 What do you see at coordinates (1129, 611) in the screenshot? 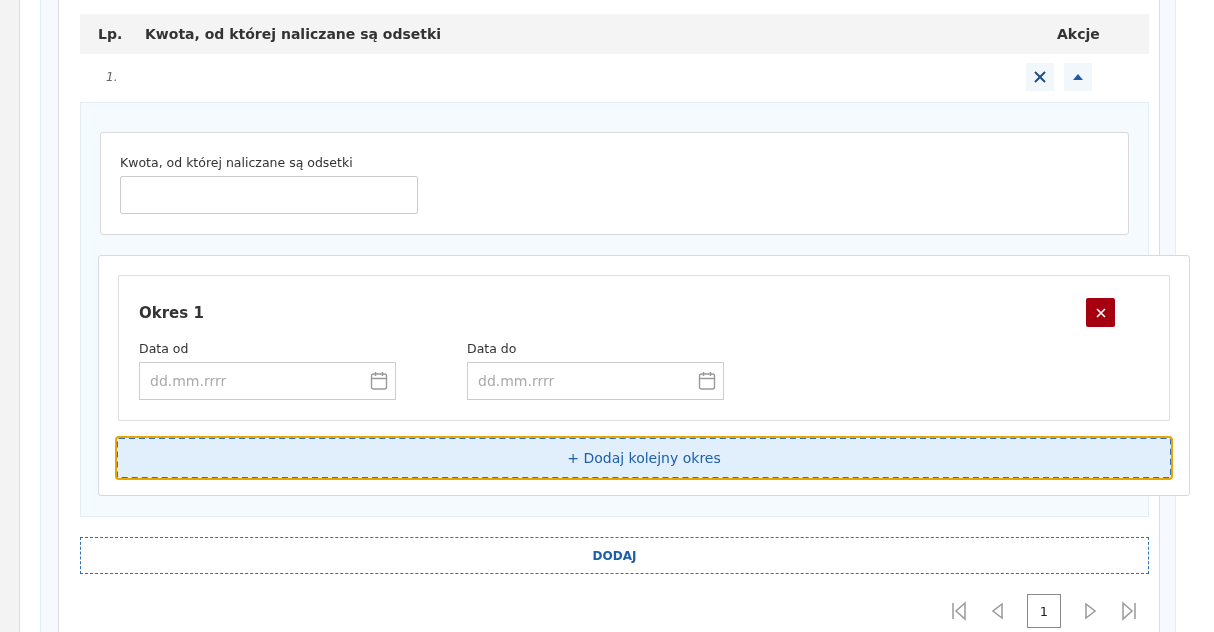
I see `last-page-icon` at bounding box center [1129, 611].